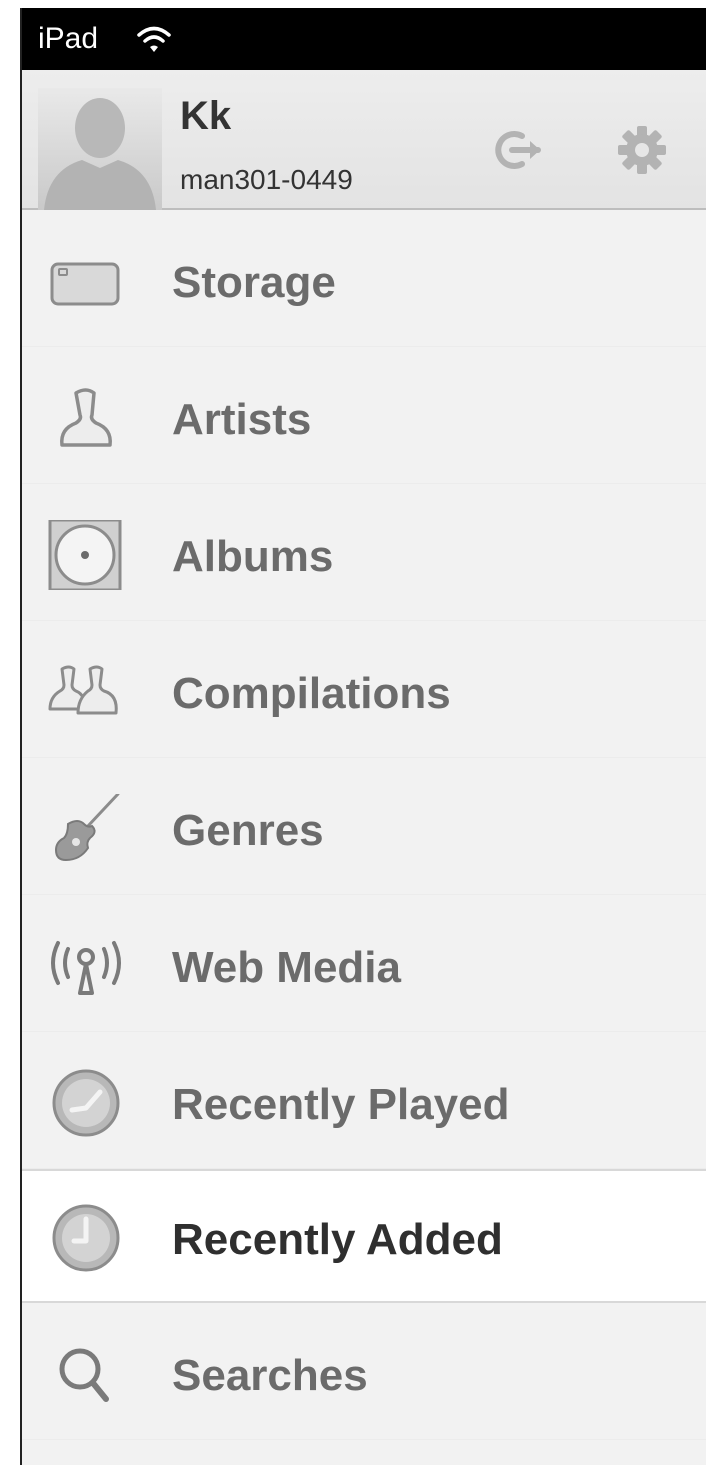 This screenshot has height=1465, width=706. Describe the element at coordinates (270, 1375) in the screenshot. I see `menu-item-label: Searches` at that location.